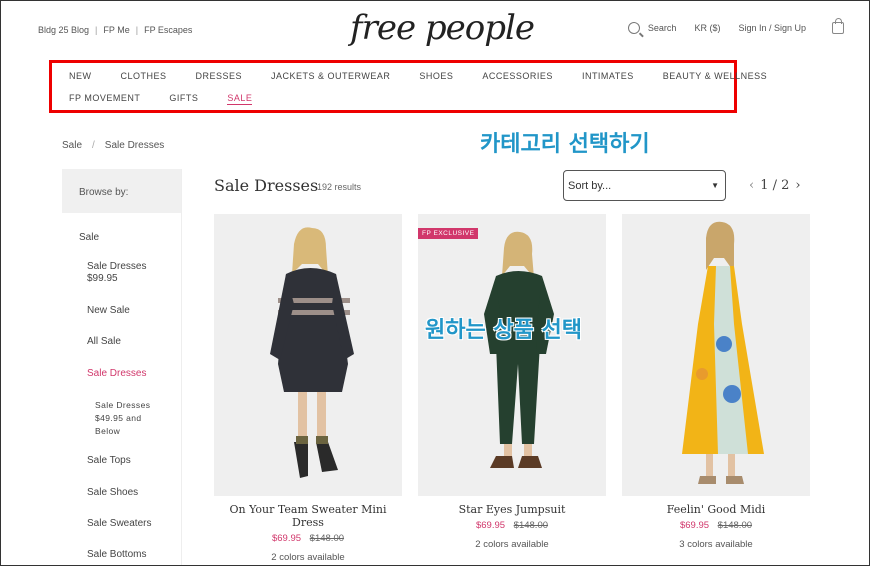  What do you see at coordinates (119, 524) in the screenshot?
I see `sidebar-item-sale-sweaters: Sale Sweaters` at bounding box center [119, 524].